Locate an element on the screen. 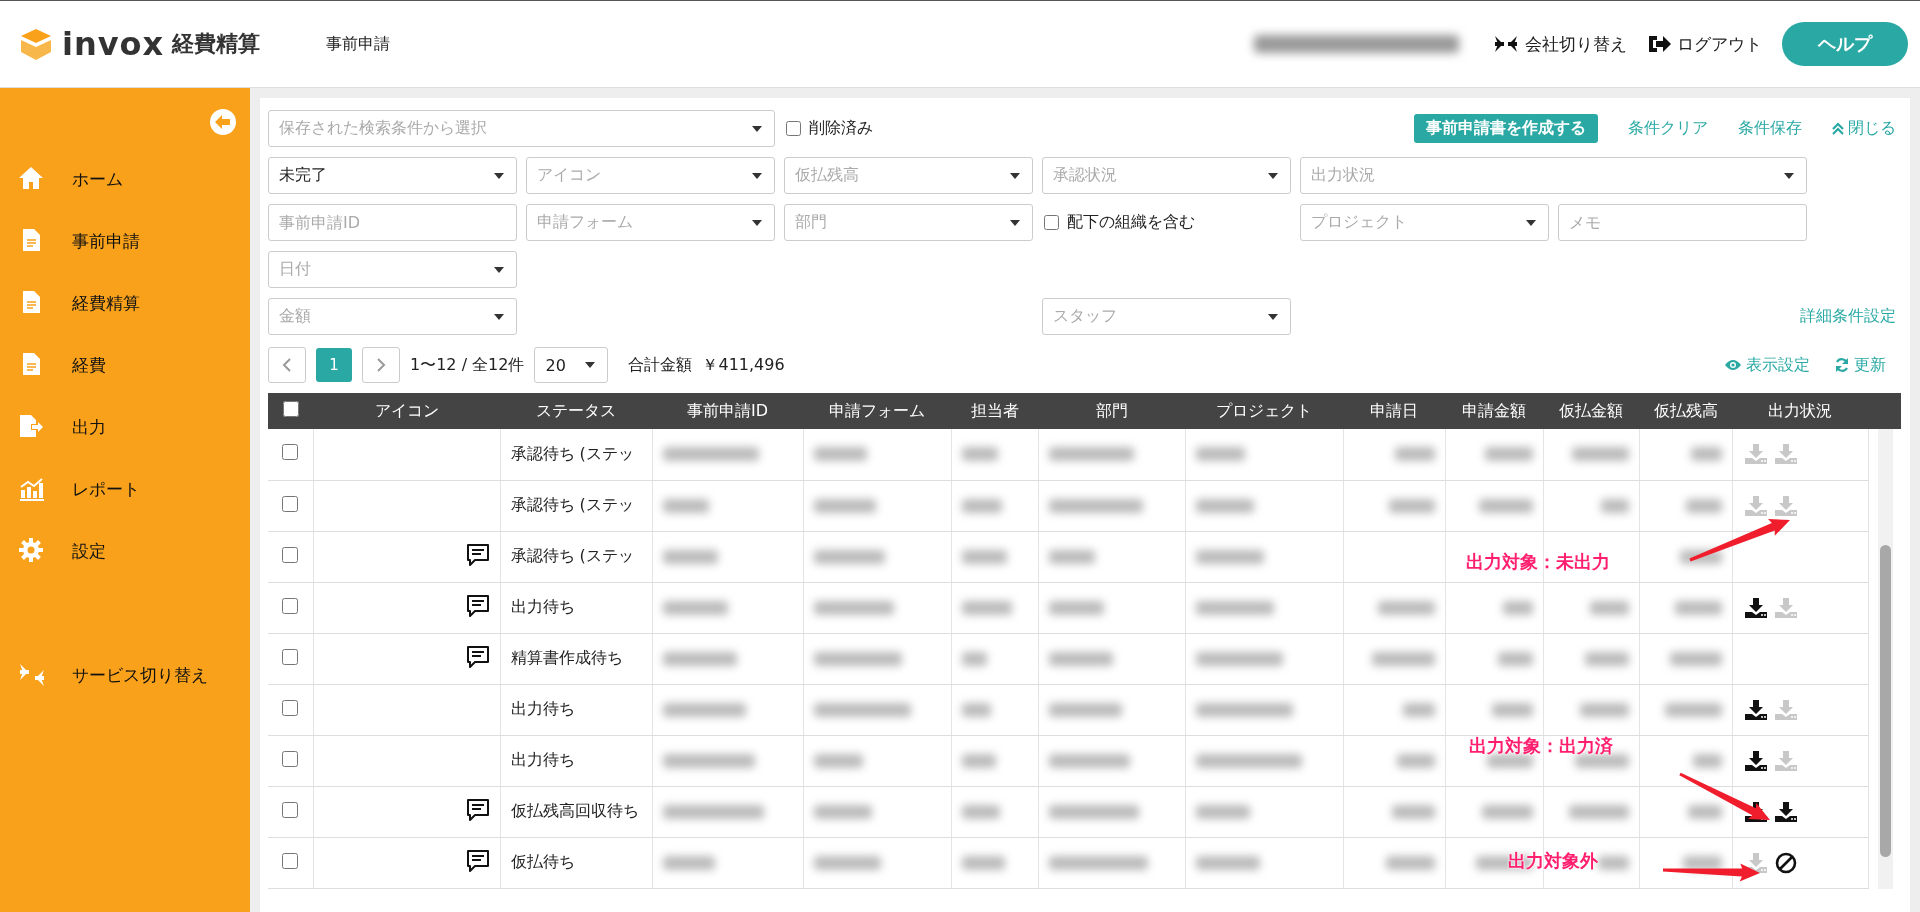  chart-icon is located at coordinates (32, 489).